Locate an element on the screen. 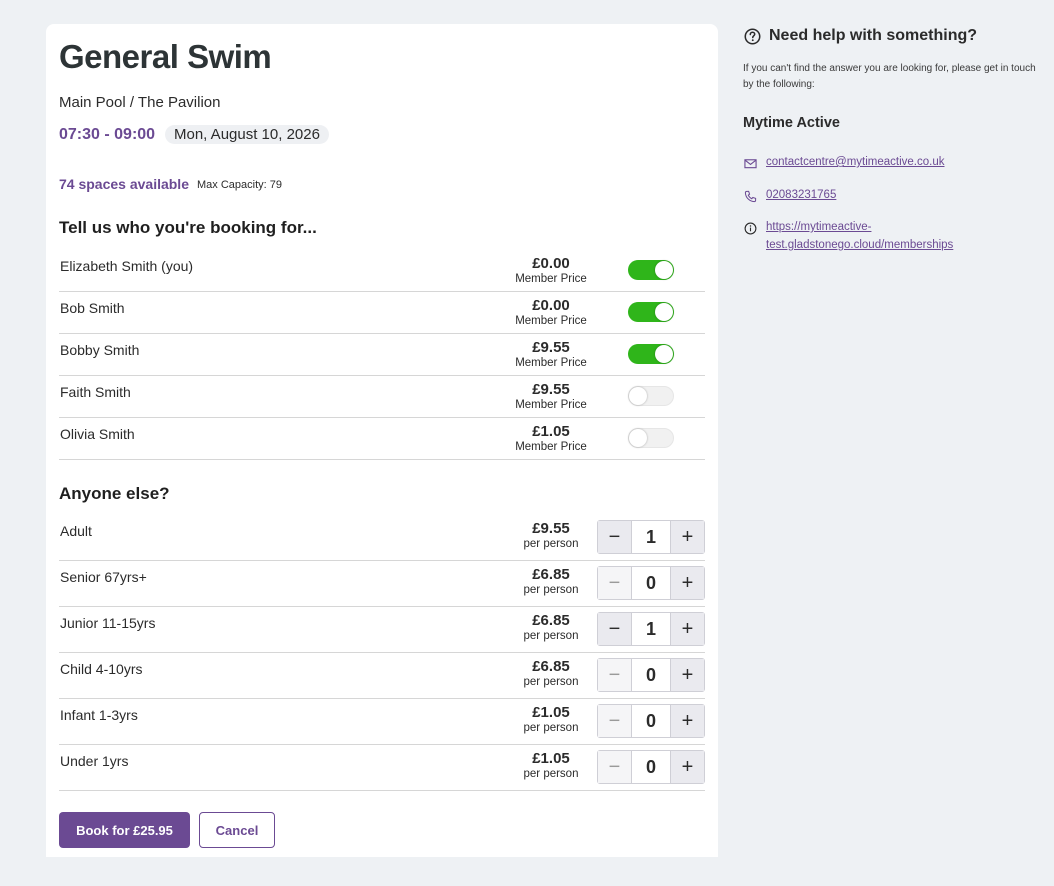 The height and width of the screenshot is (886, 1054). info-circle-icon is located at coordinates (750, 228).